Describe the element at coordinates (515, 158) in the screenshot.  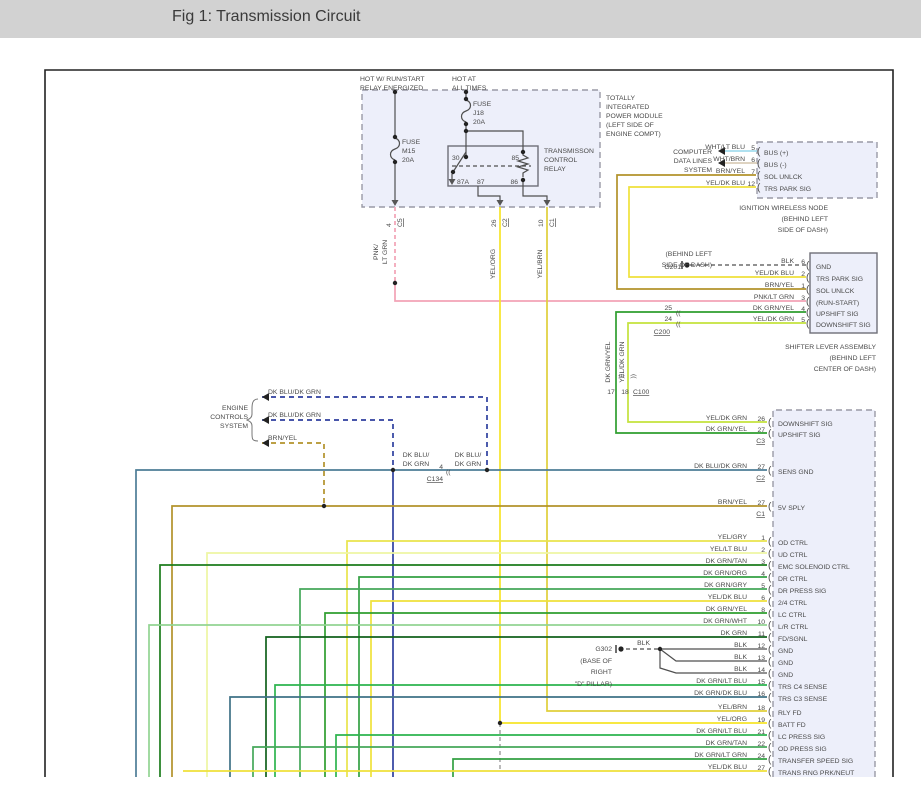
I see `annotation: 85` at that location.